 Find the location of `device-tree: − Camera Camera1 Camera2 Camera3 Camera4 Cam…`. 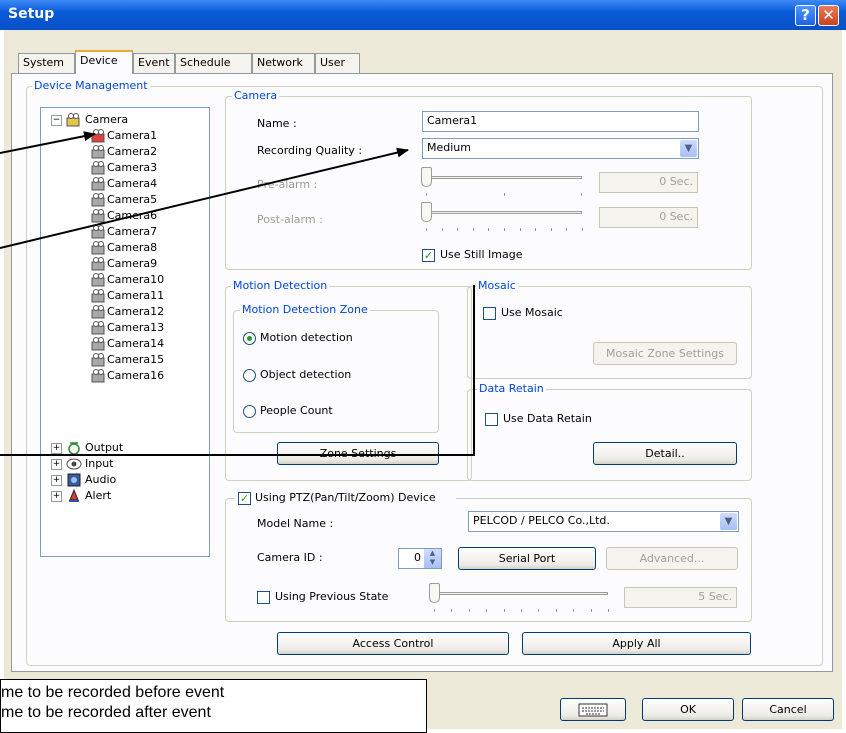

device-tree: − Camera Camera1 Camera2 Camera3 Camera4 Cam… is located at coordinates (125, 332).